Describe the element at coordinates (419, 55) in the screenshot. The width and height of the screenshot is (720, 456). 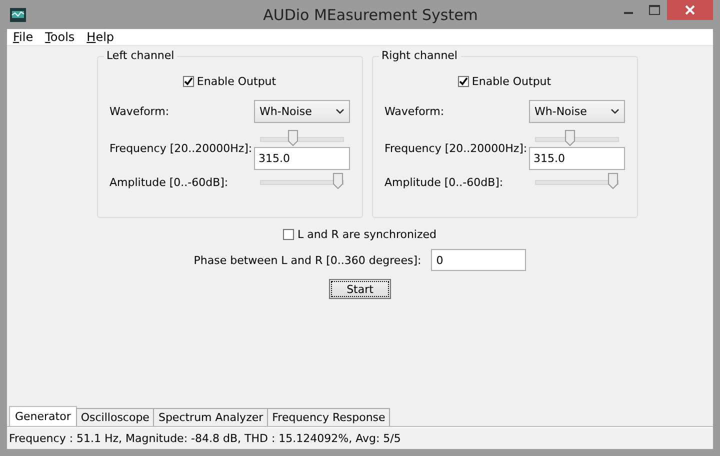
I see `group-title: Right channel` at that location.